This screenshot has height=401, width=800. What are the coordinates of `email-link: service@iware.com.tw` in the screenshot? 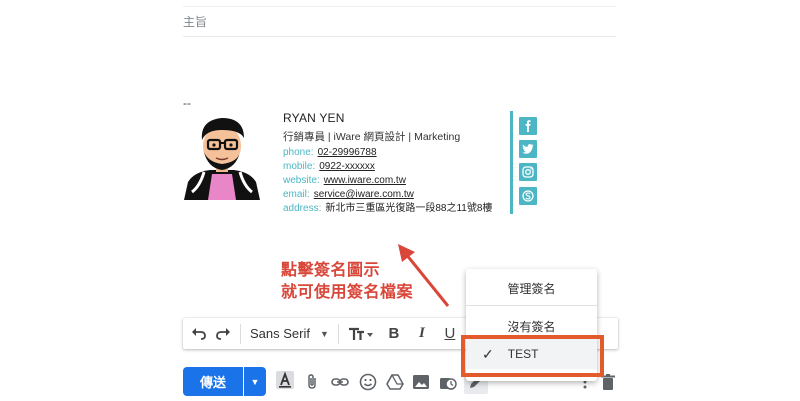 It's located at (364, 194).